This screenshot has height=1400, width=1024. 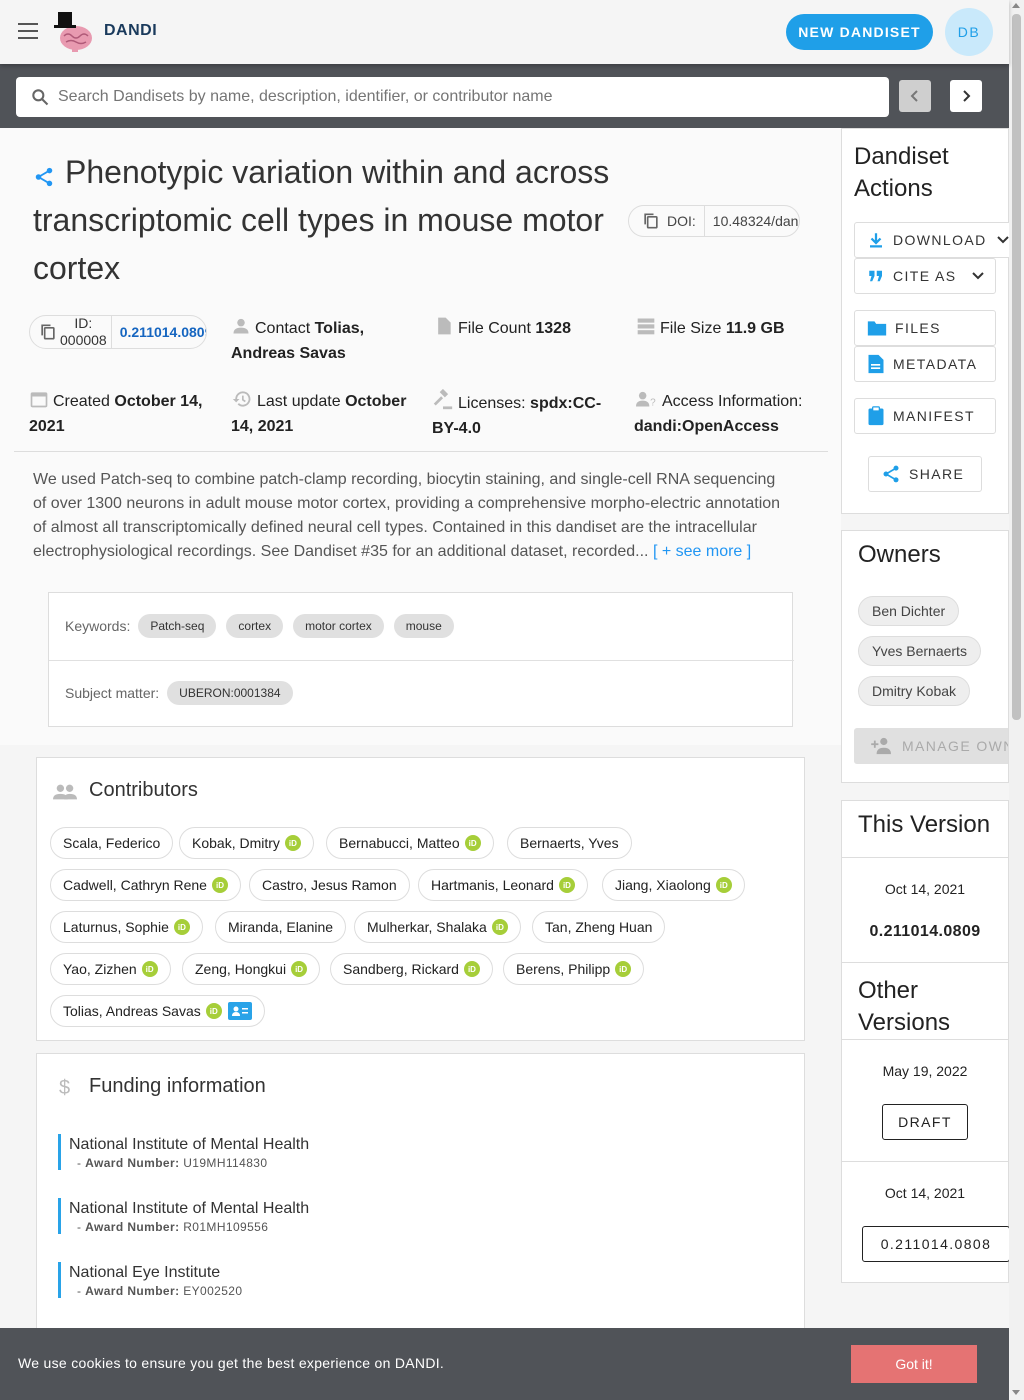 I want to click on contributors-title: Contributors, so click(x=143, y=790).